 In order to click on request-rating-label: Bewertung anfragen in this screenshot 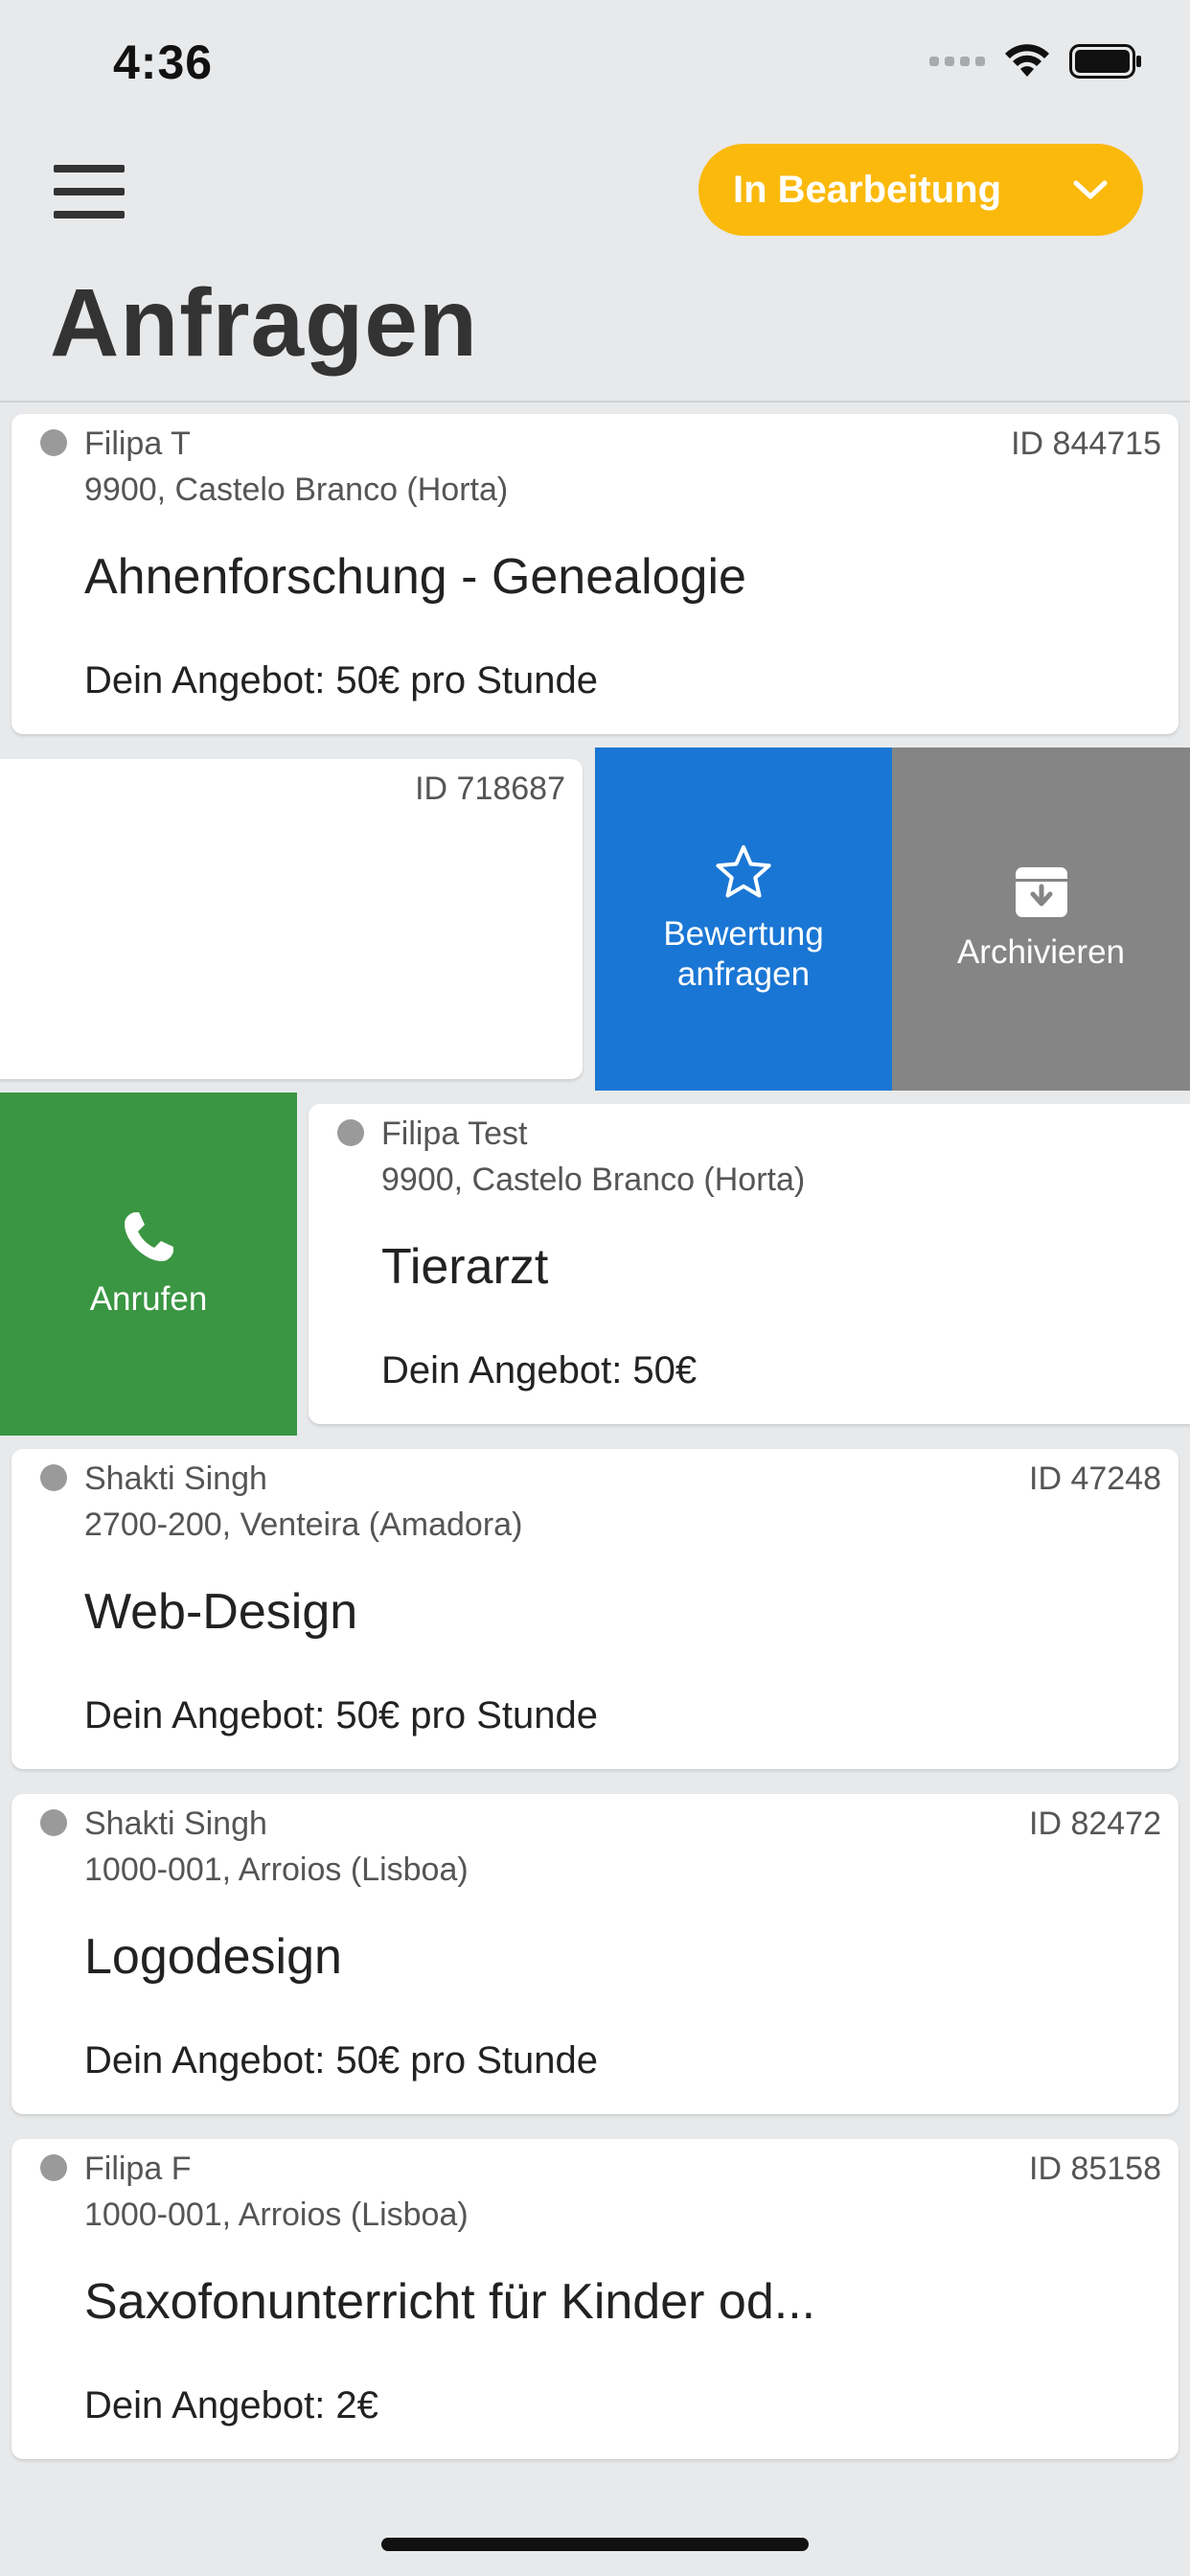, I will do `click(744, 954)`.